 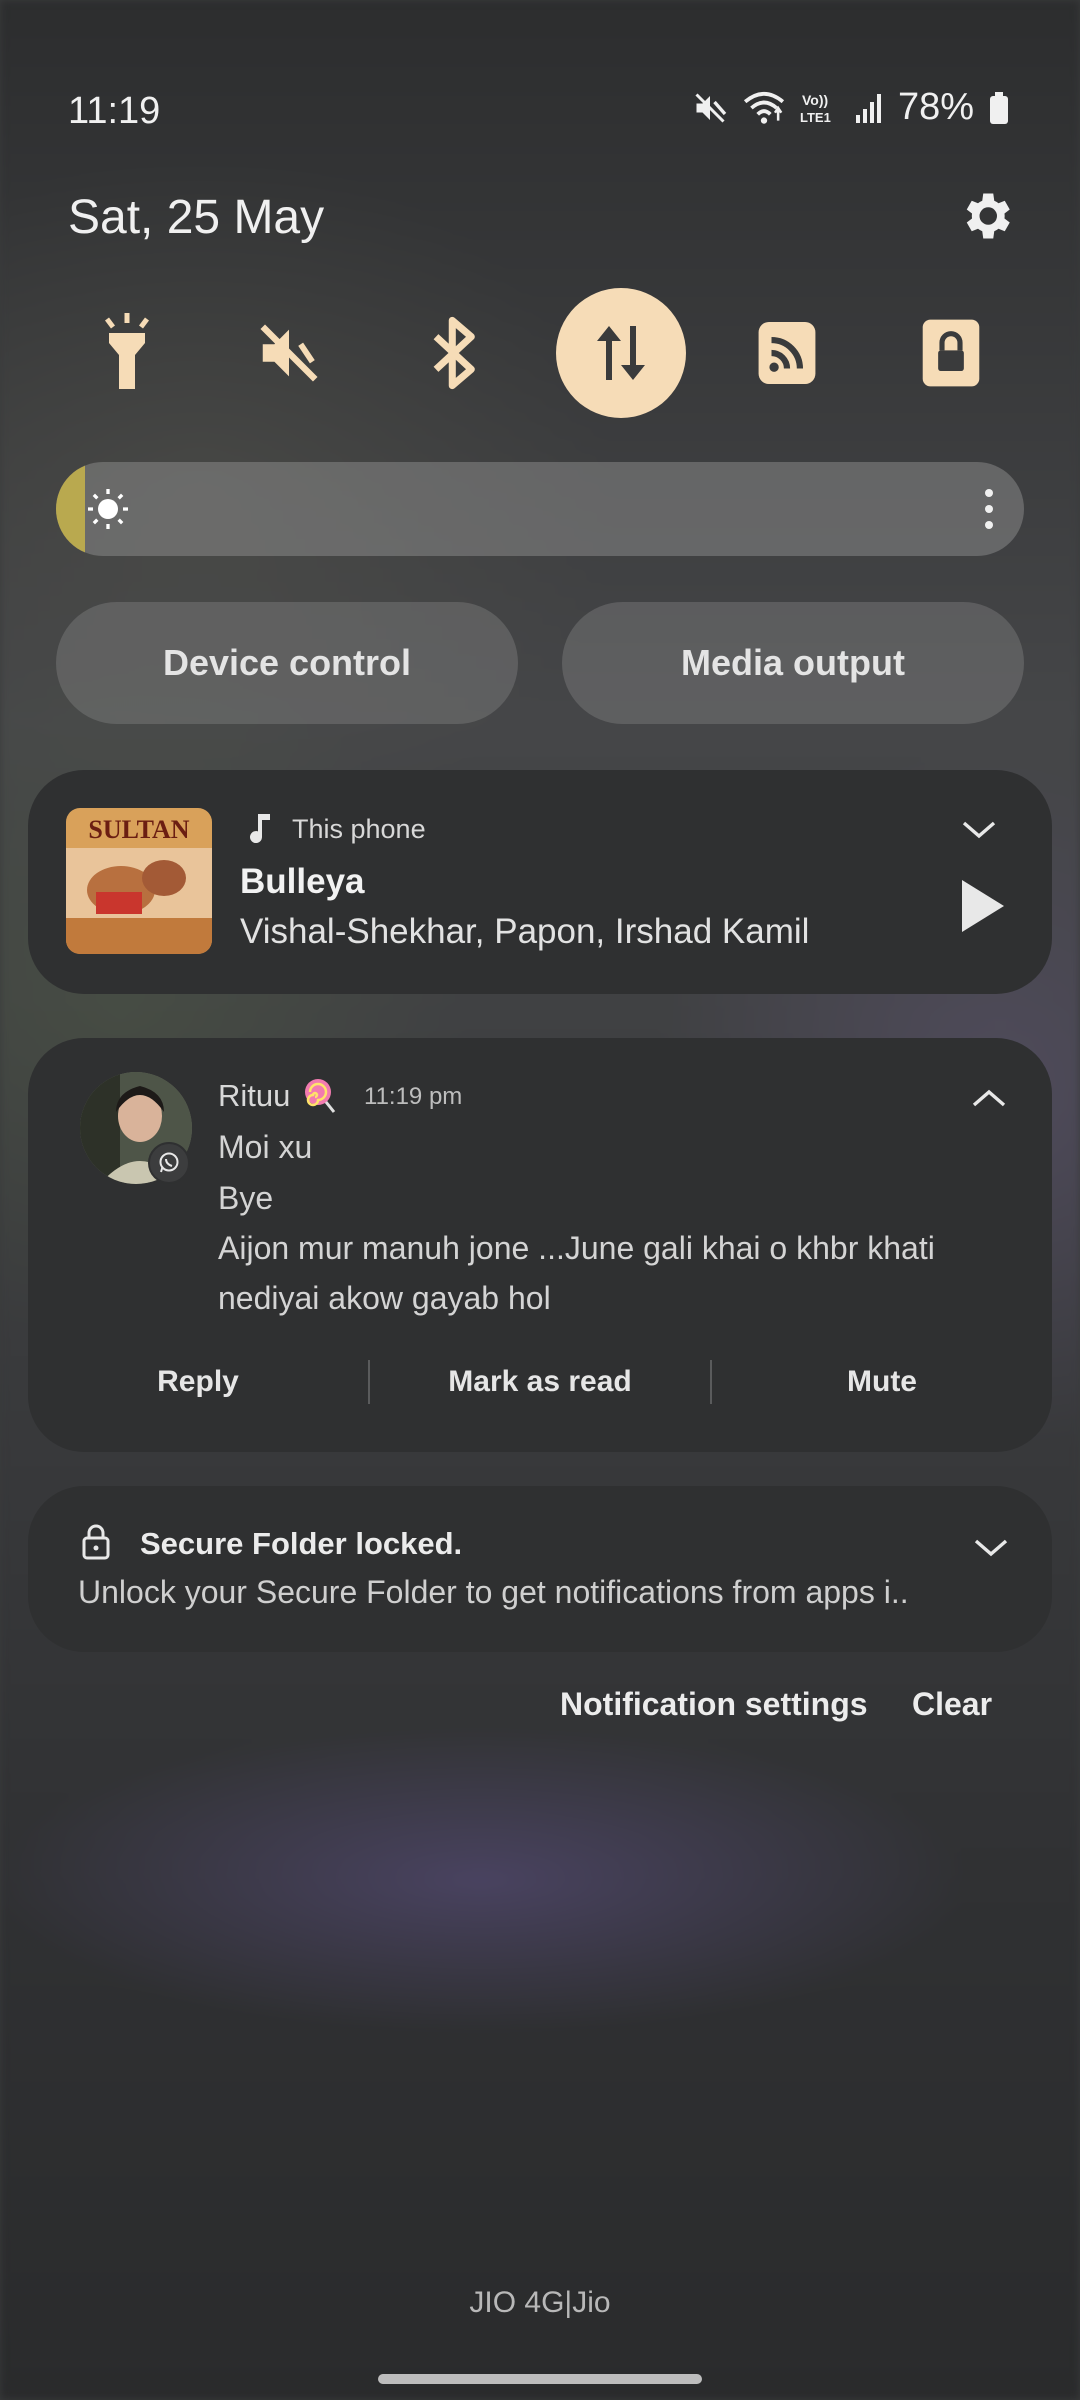 What do you see at coordinates (540, 2379) in the screenshot?
I see `home-indicator` at bounding box center [540, 2379].